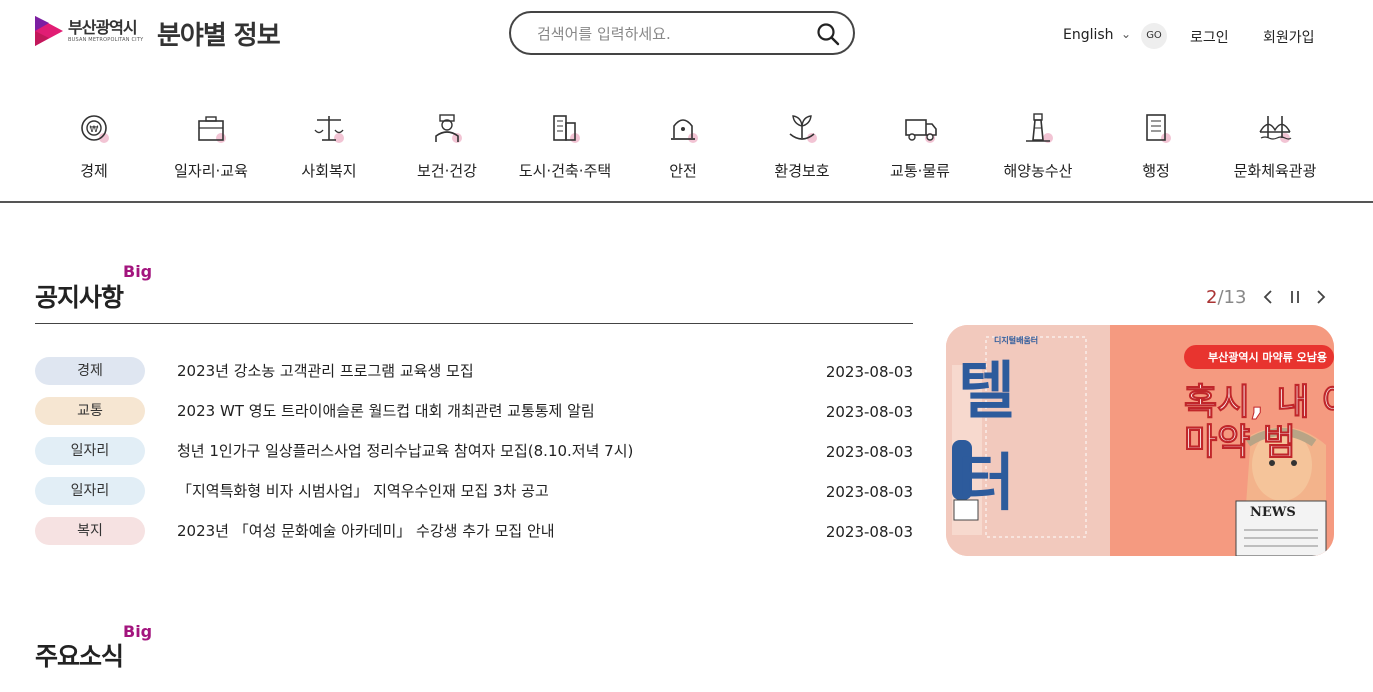 Image resolution: width=1373 pixels, height=692 pixels. Describe the element at coordinates (566, 129) in the screenshot. I see `building-icon` at that location.